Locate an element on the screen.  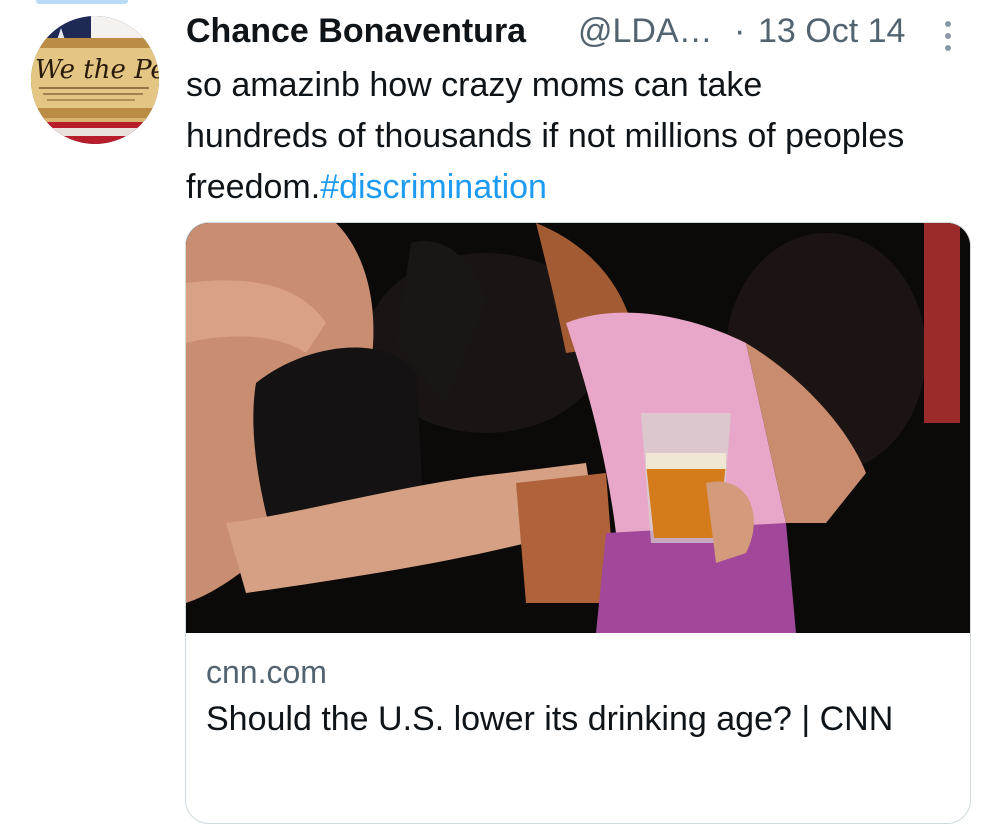
avatar: We the Pe is located at coordinates (95, 80).